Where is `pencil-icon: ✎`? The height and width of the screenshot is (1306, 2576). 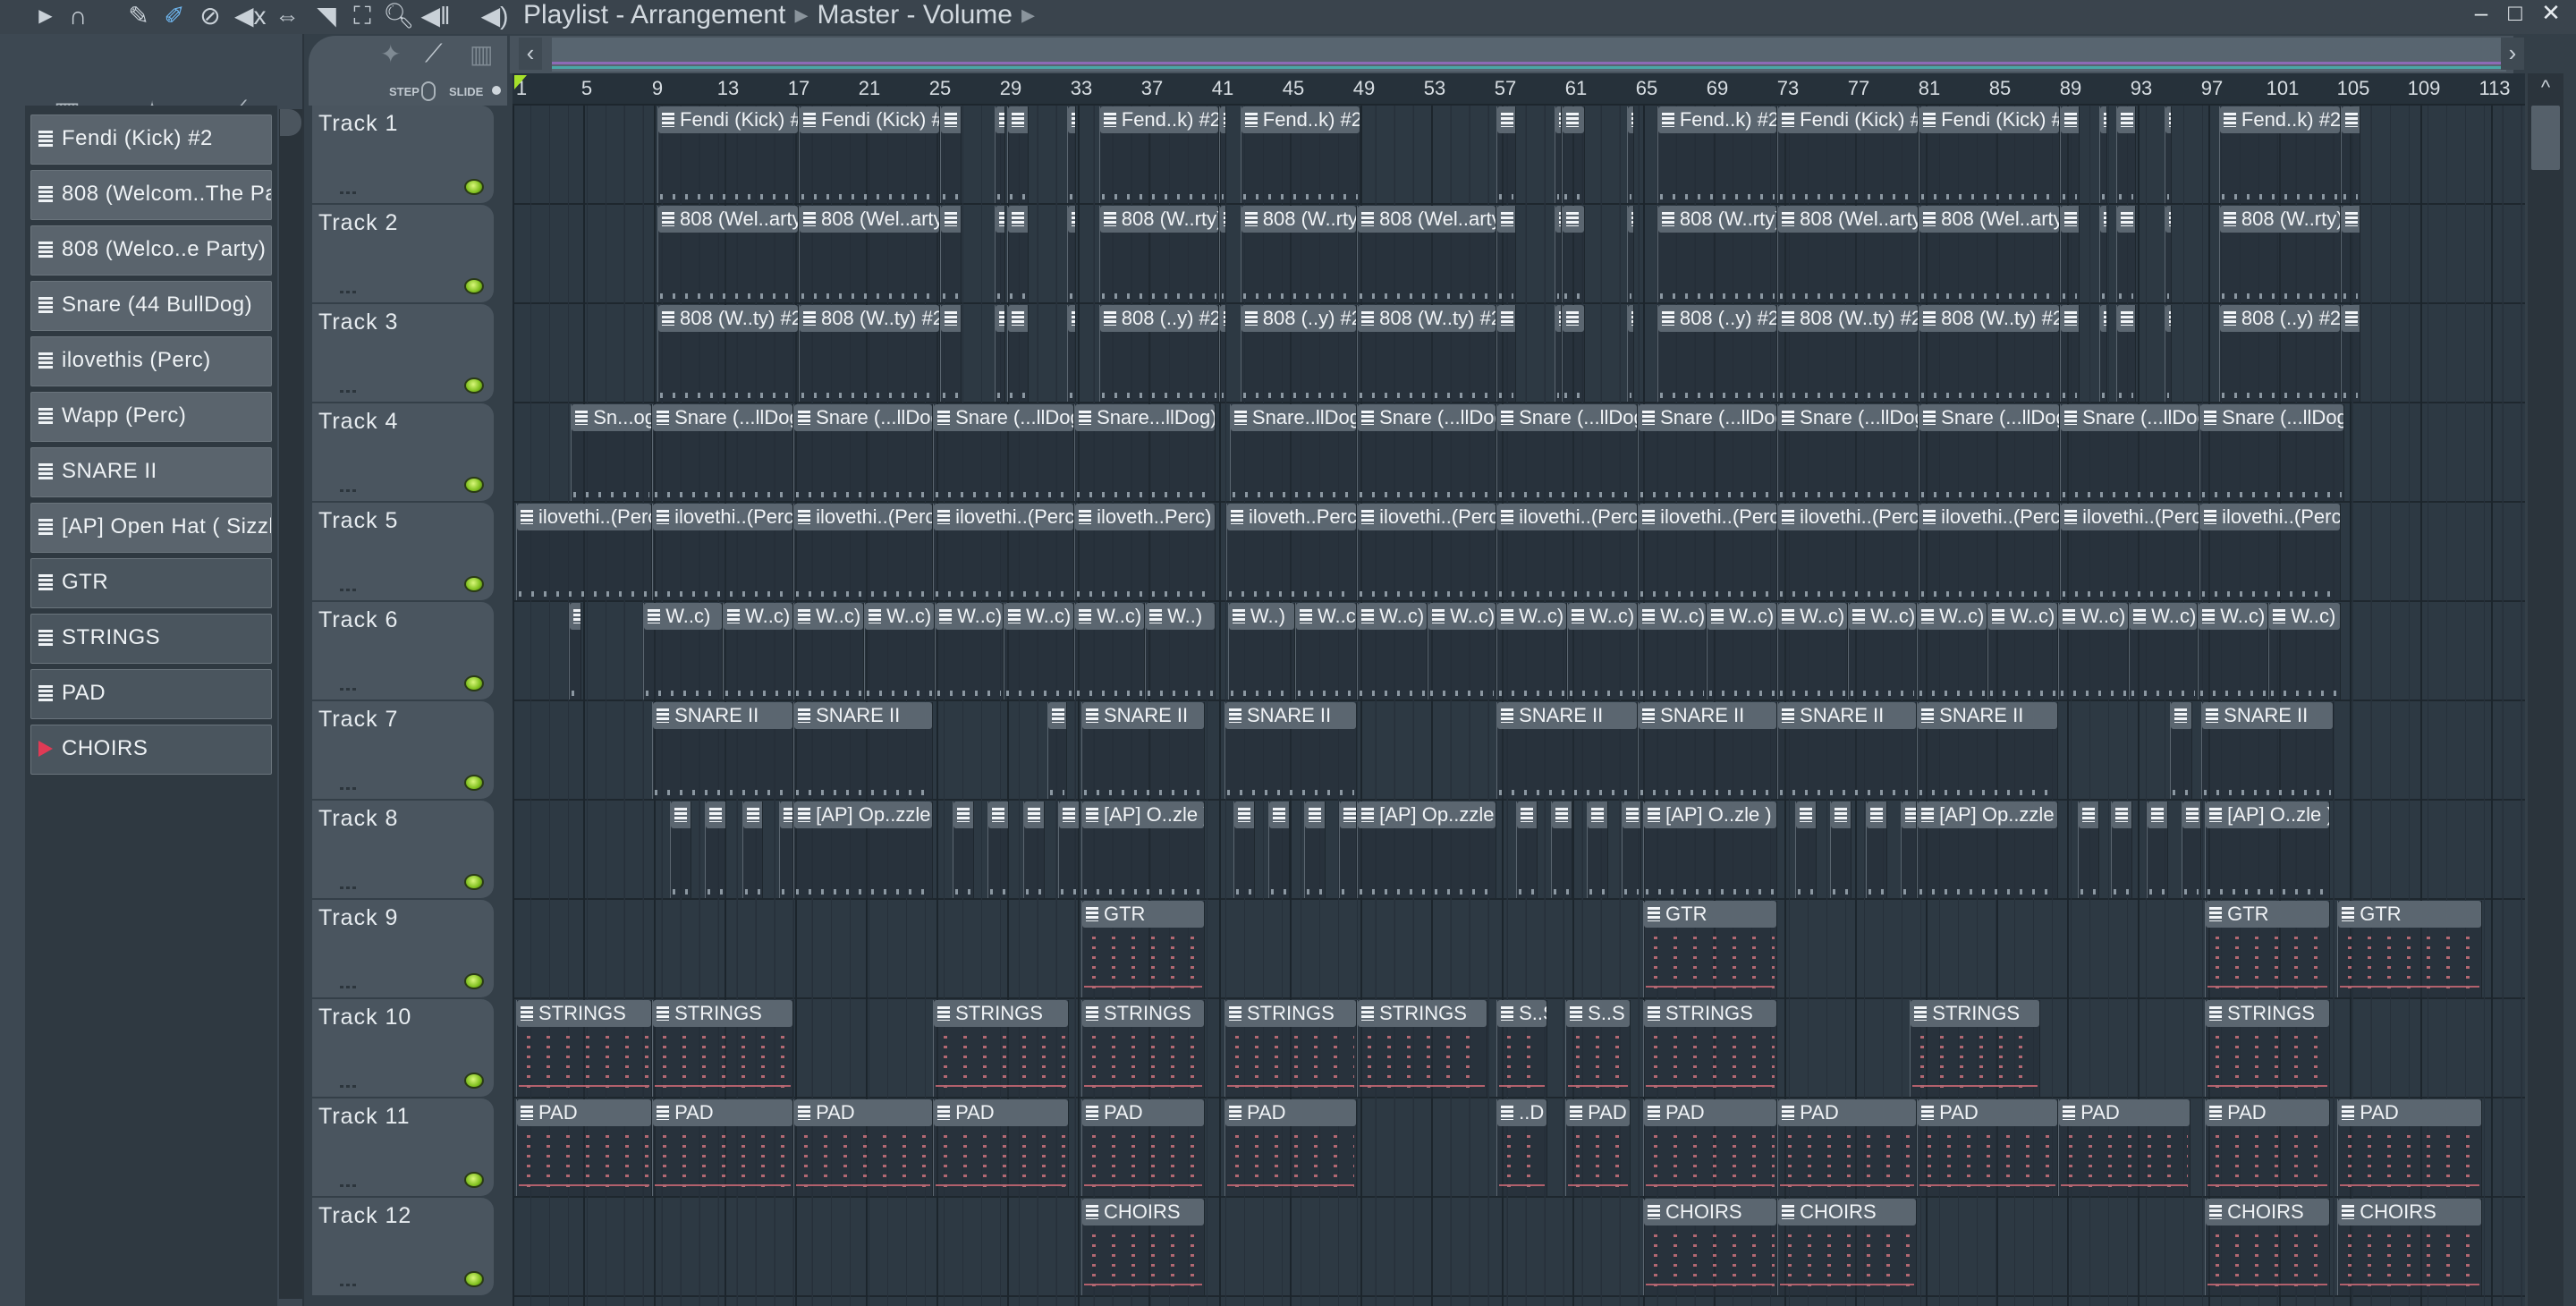 pencil-icon: ✎ is located at coordinates (138, 16).